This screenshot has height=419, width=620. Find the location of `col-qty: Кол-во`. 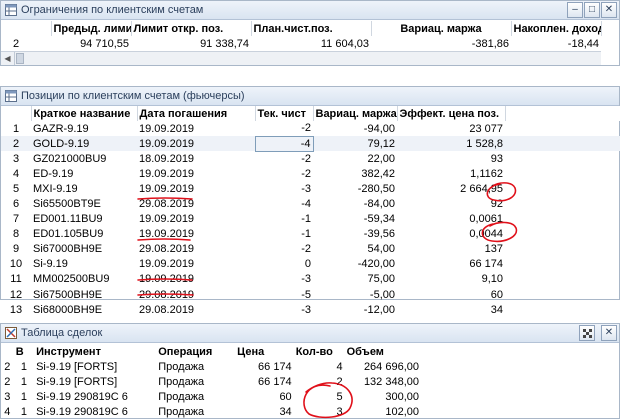

col-qty: Кол-во is located at coordinates (319, 351).